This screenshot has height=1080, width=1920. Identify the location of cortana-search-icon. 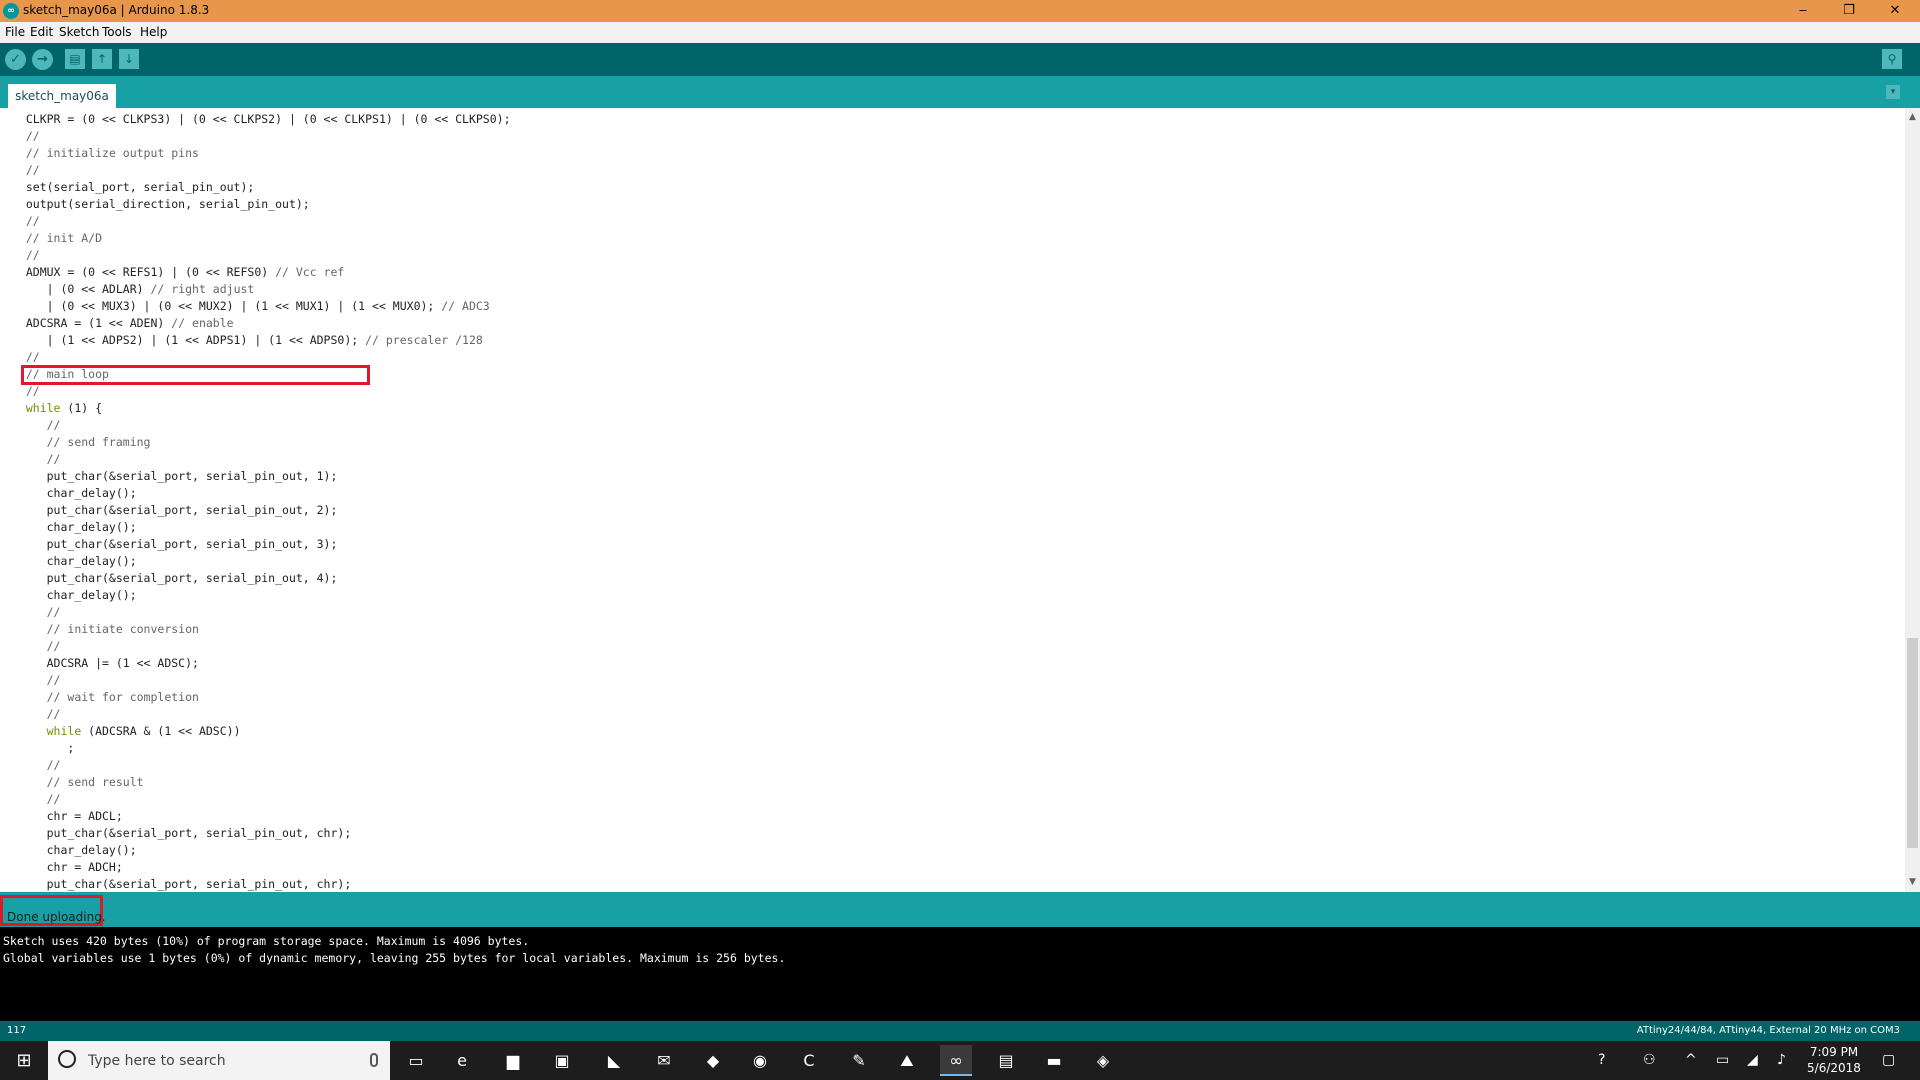
(67, 1059).